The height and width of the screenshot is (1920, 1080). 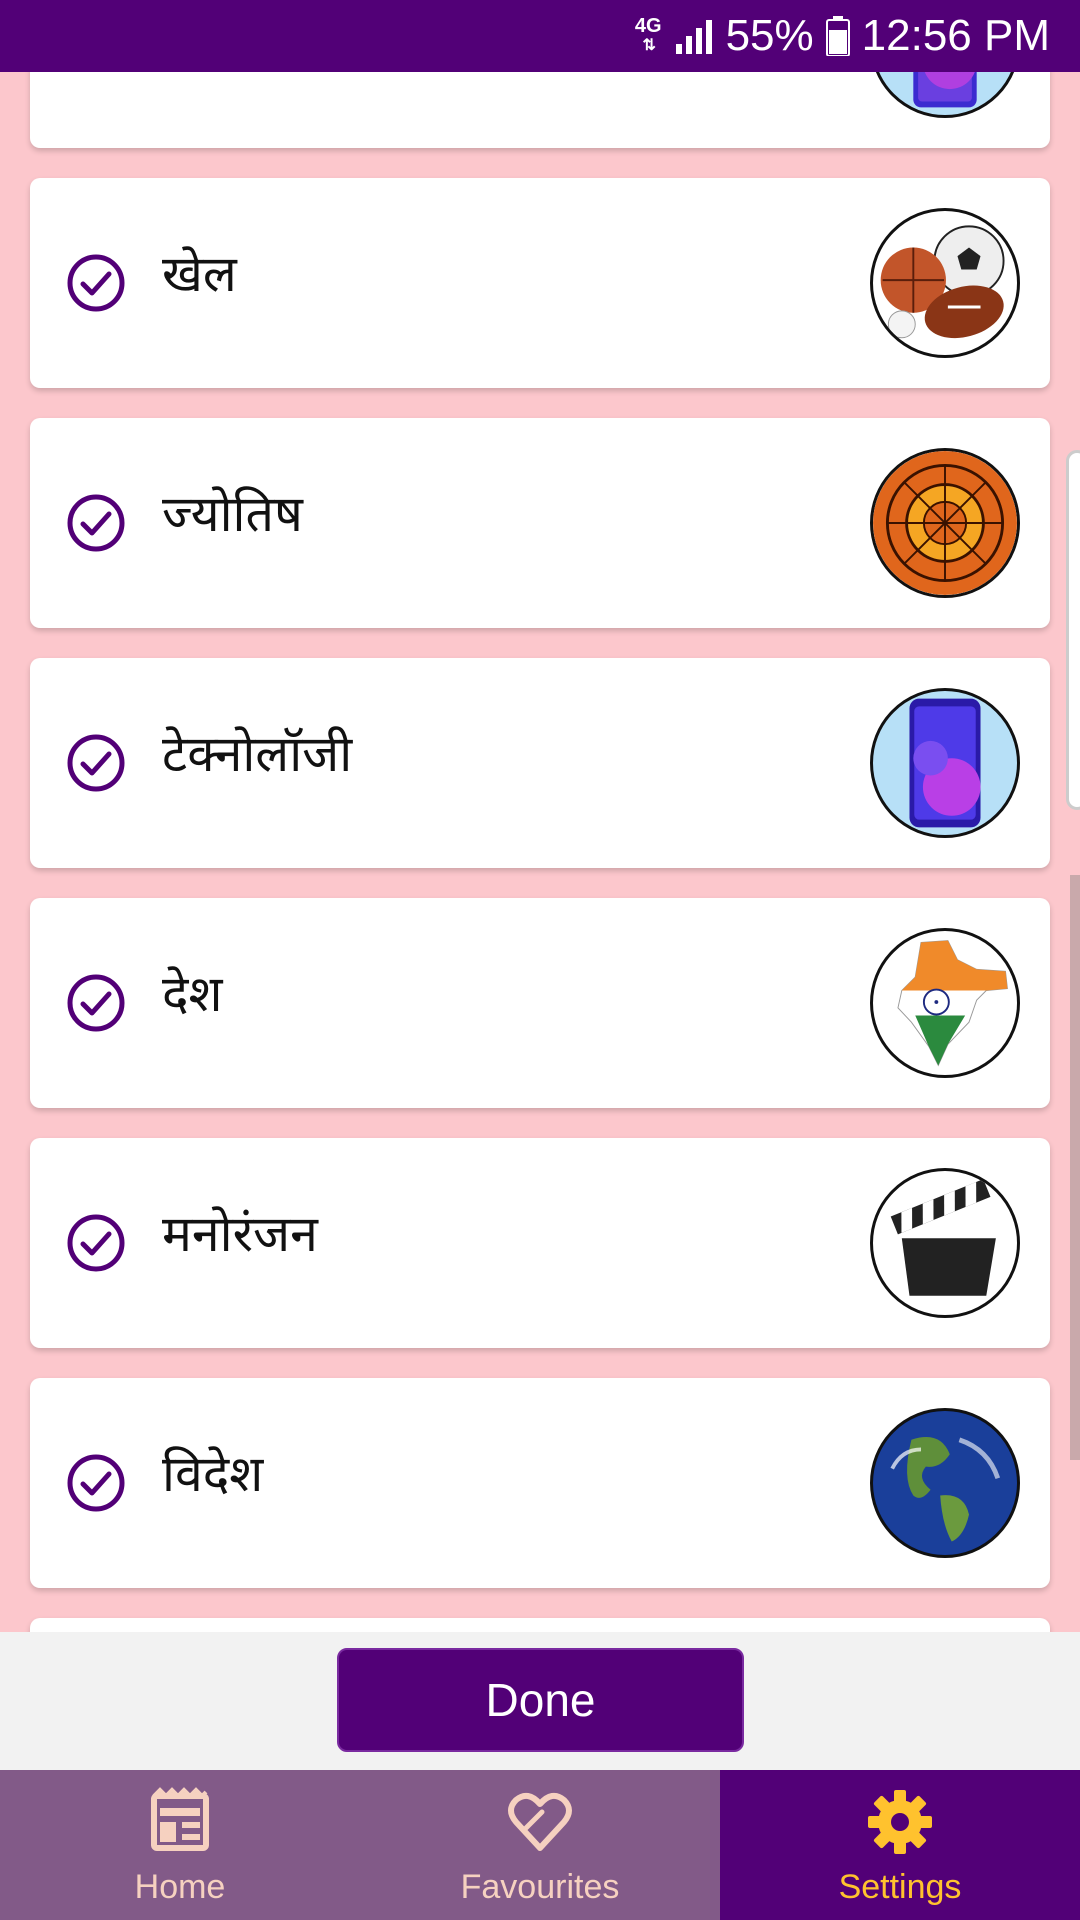 I want to click on category-label: खेल, so click(x=199, y=274).